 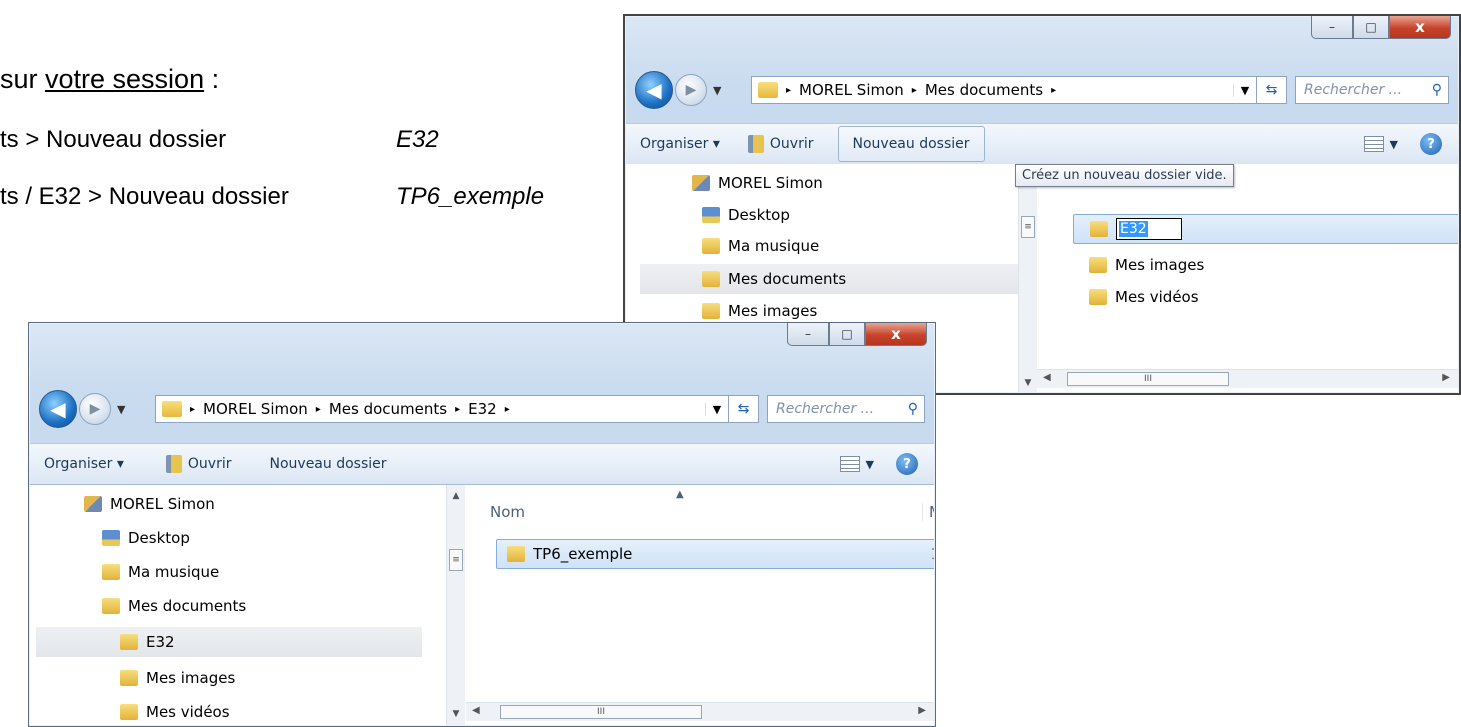 I want to click on tree-item-mes-images: Mes images, so click(x=177, y=678).